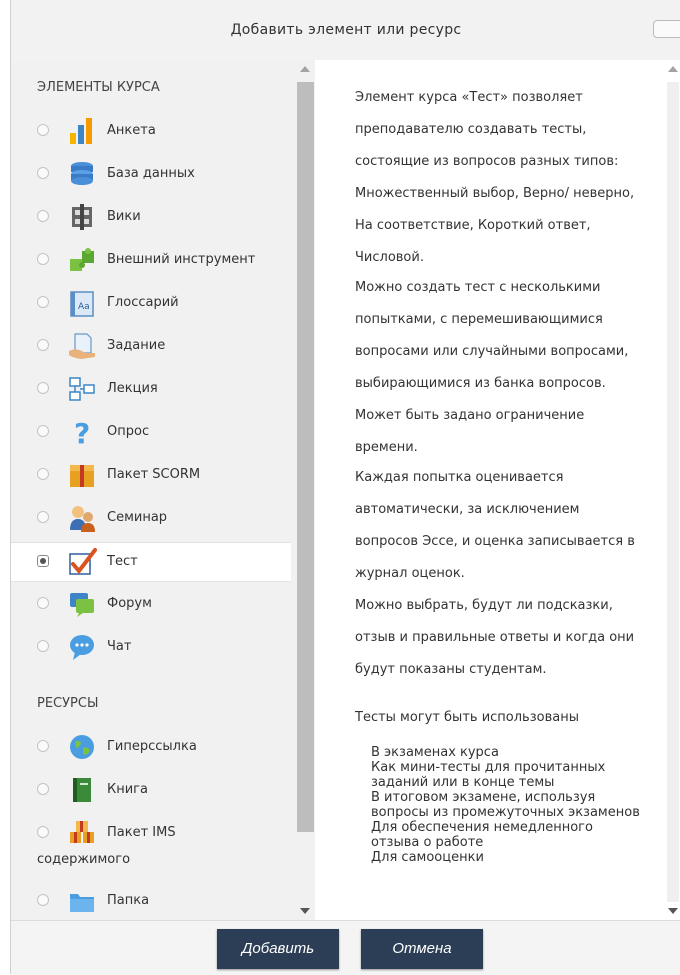  I want to click on database-icon, so click(82, 173).